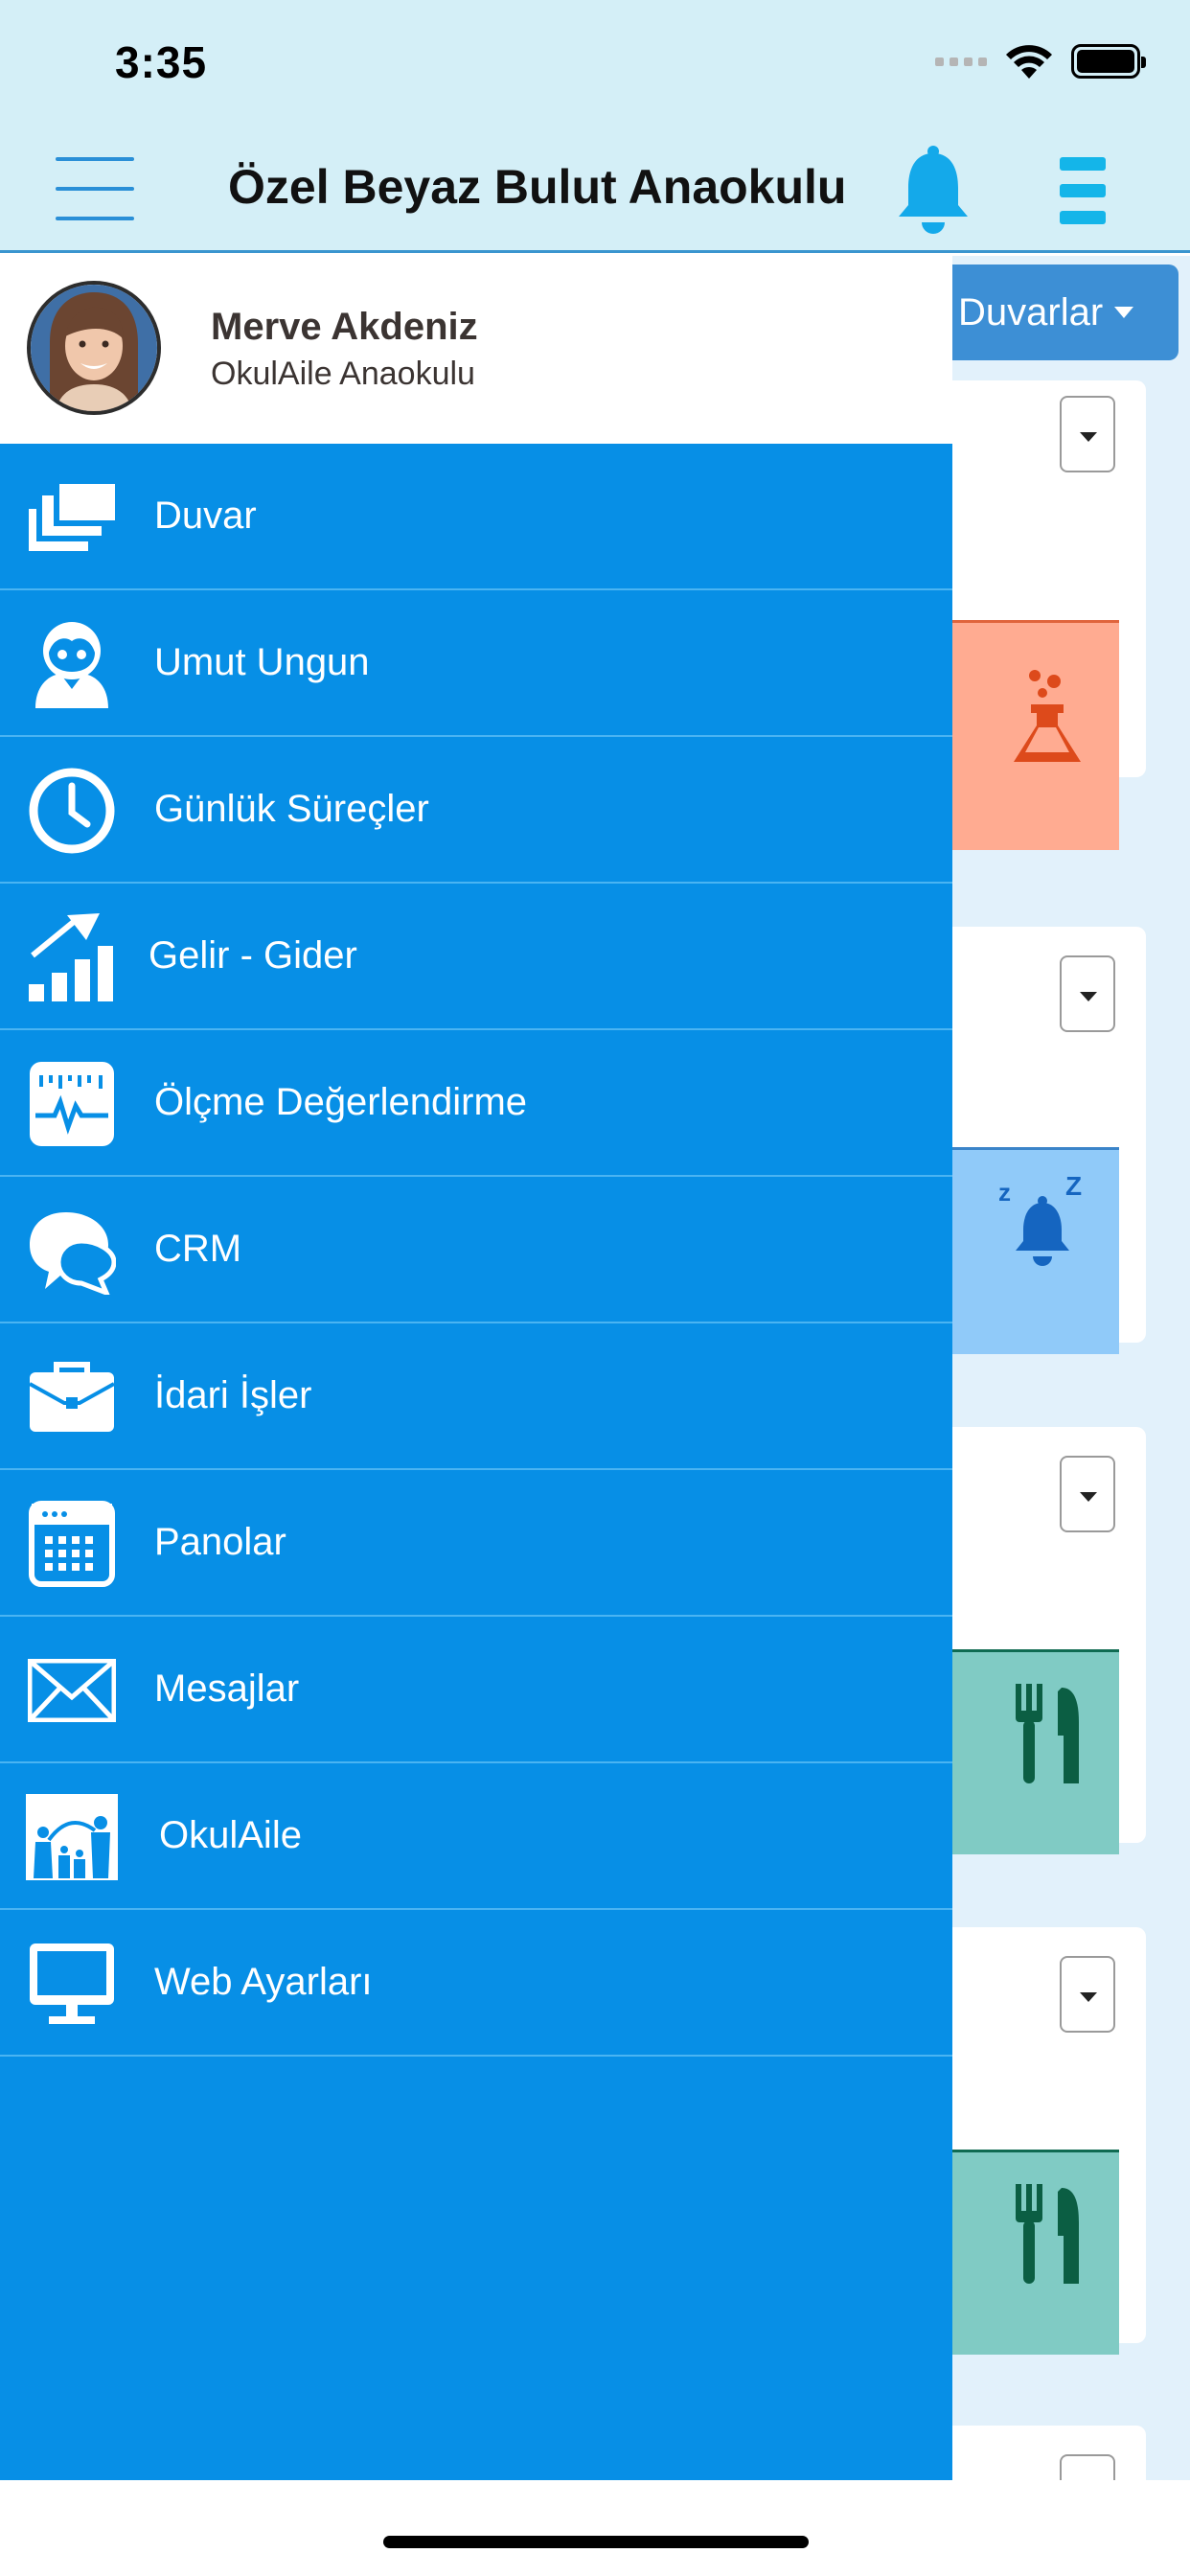 This screenshot has height=2576, width=1190. Describe the element at coordinates (233, 1395) in the screenshot. I see `menu-item-label: İdari İşler` at that location.